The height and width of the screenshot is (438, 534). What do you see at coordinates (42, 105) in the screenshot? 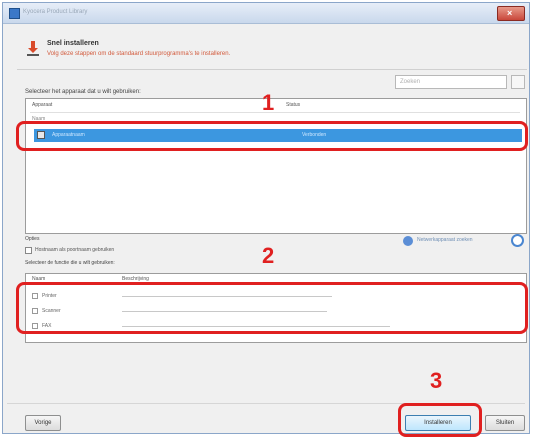
I see `column-header-device: Apparaat` at bounding box center [42, 105].